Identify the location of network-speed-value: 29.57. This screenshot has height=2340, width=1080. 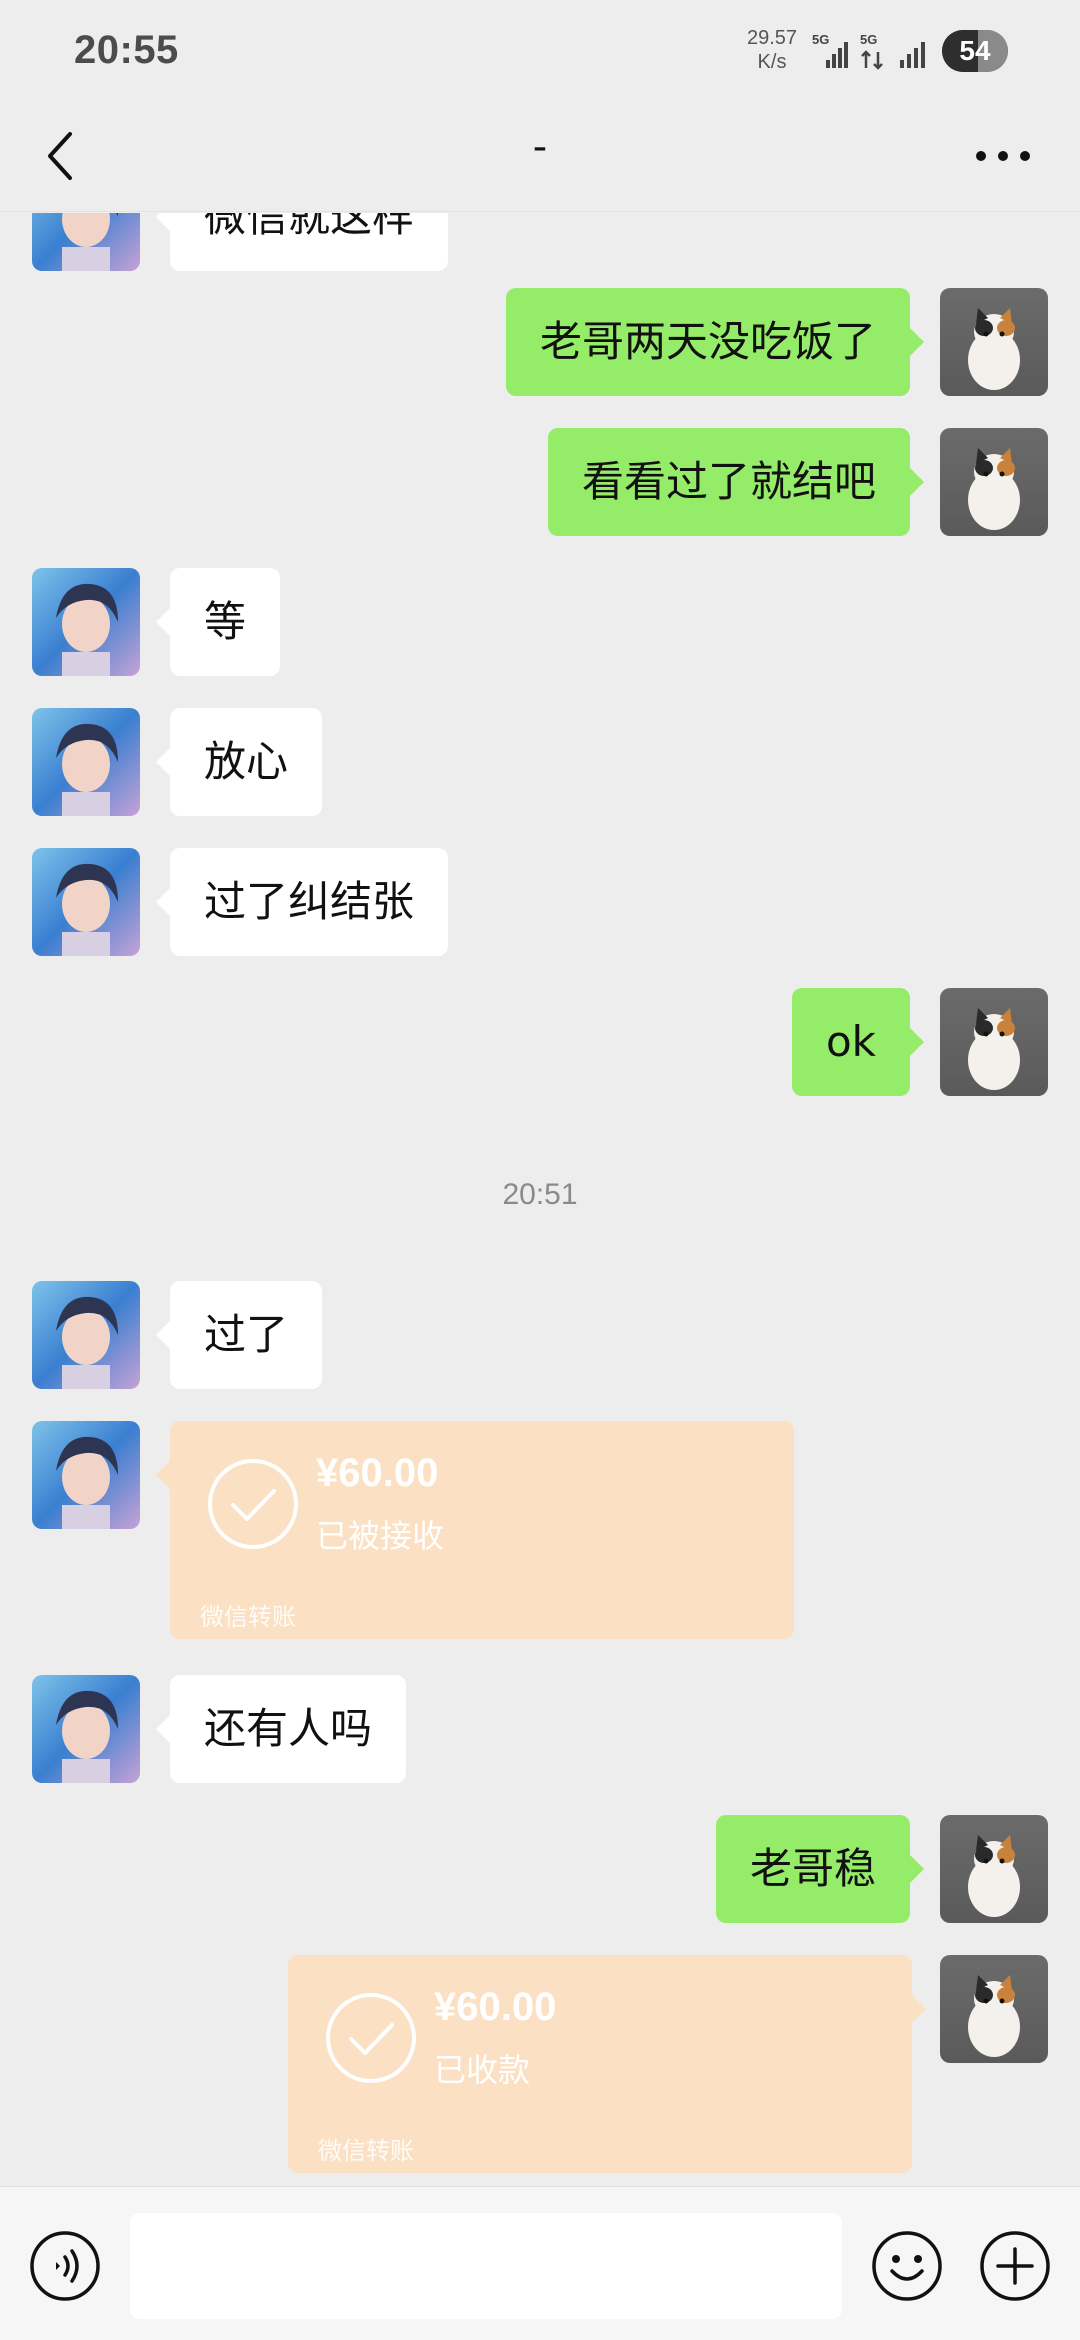
(772, 38).